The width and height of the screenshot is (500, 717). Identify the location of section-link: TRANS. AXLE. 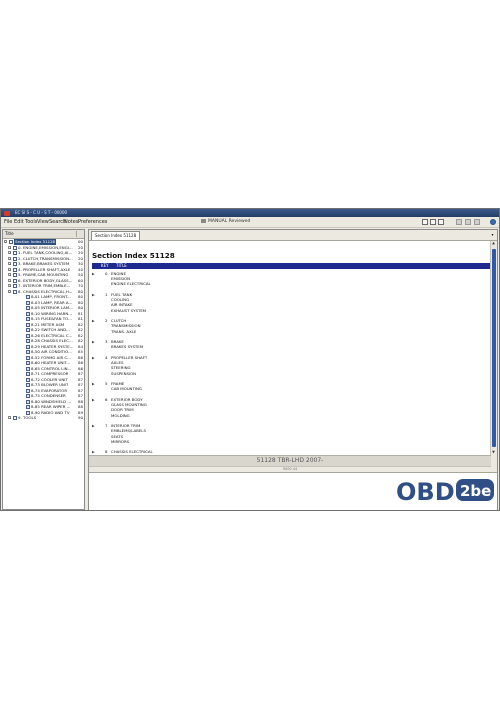
(123, 331).